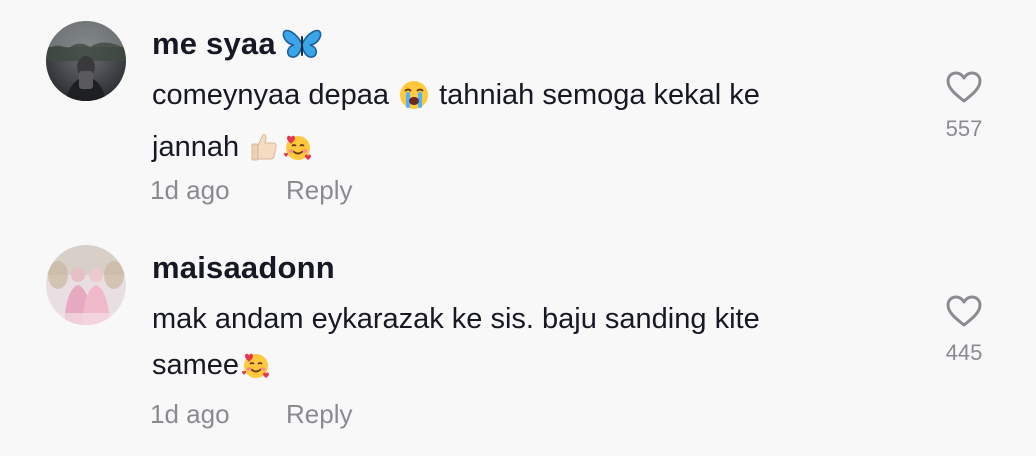  Describe the element at coordinates (964, 352) in the screenshot. I see `like-count: 445` at that location.